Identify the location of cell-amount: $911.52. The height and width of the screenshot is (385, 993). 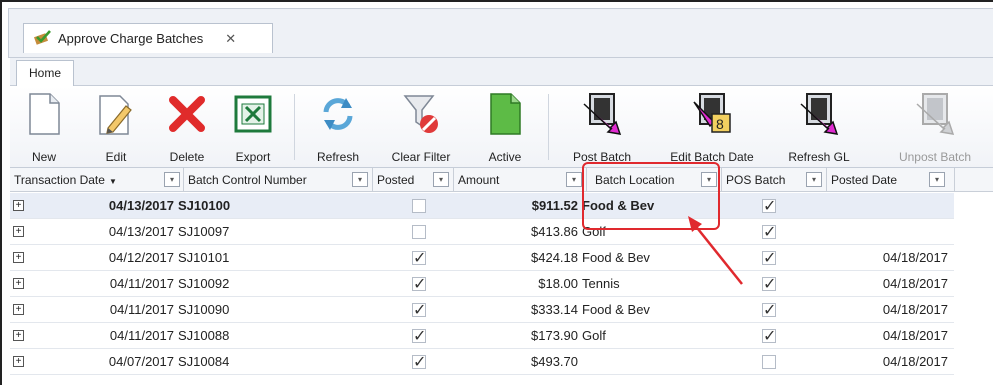
(554, 205).